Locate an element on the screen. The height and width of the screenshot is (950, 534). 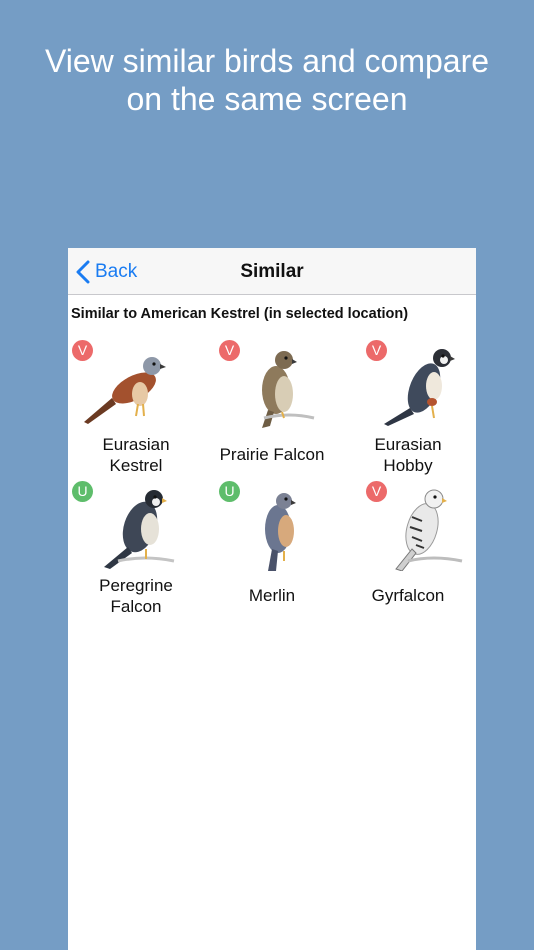
bird-card-gyrfalcon: V Gyrfalcon is located at coordinates (408, 547).